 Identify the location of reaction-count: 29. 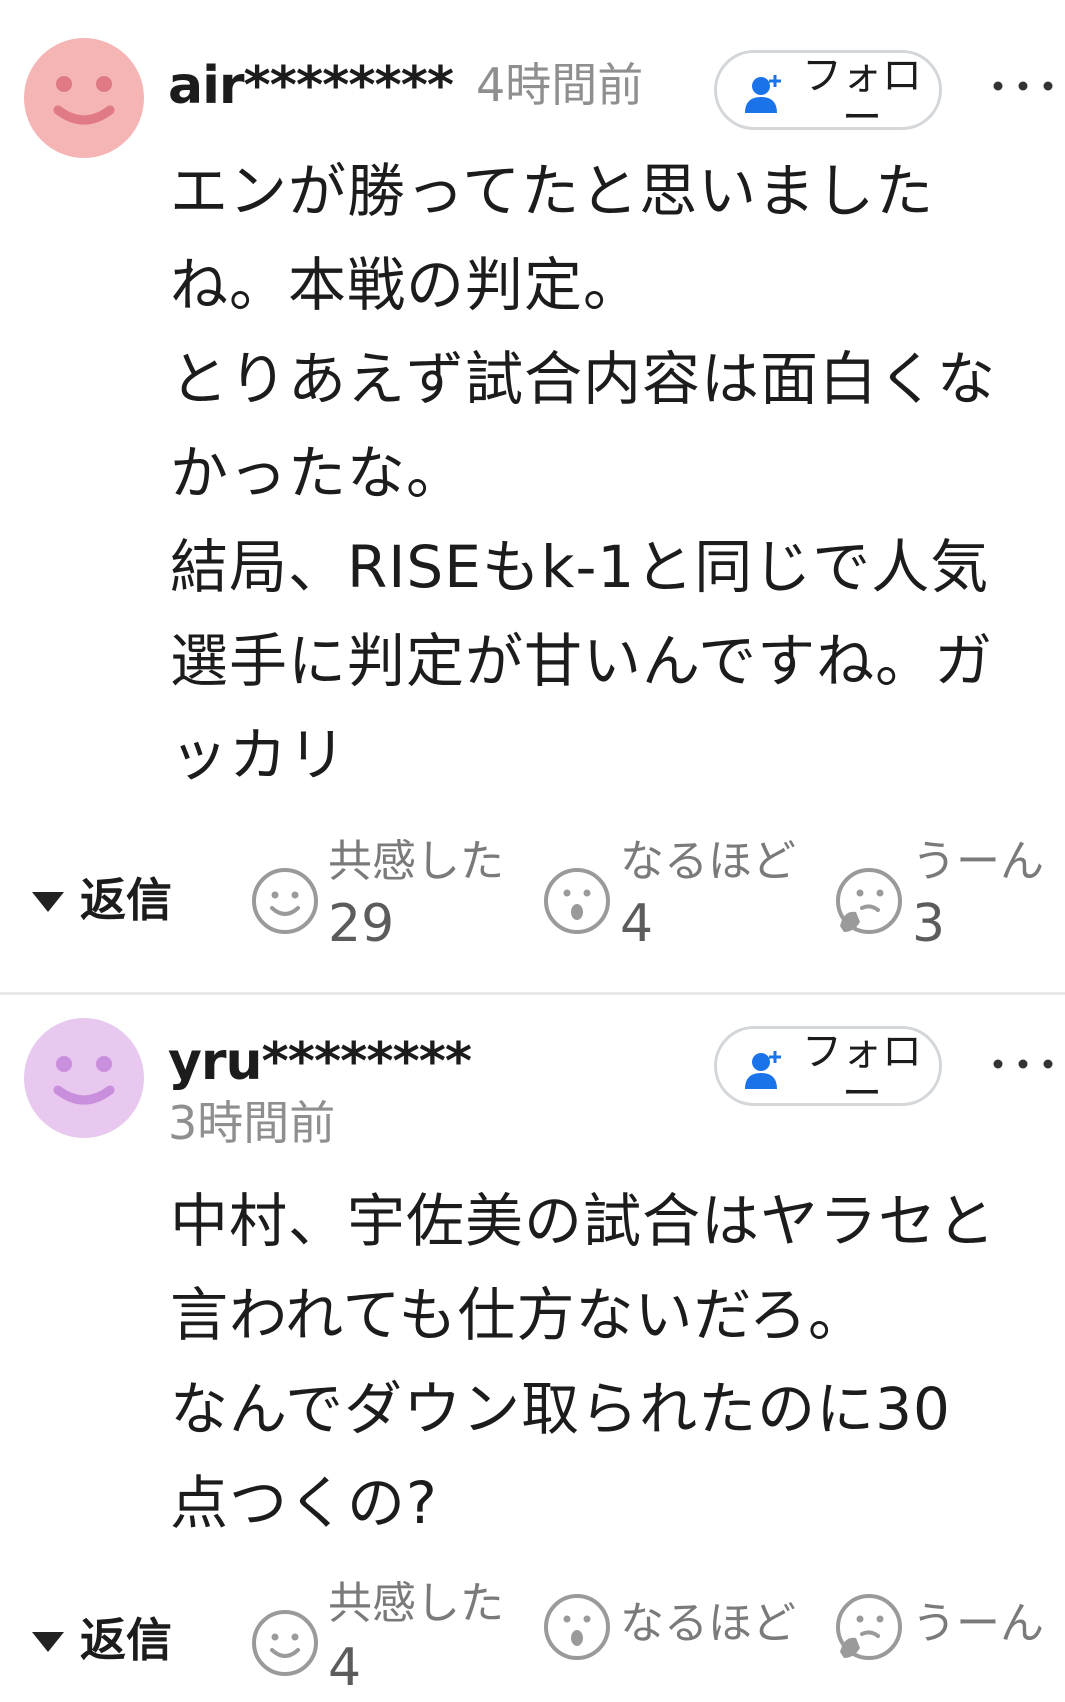
(361, 924).